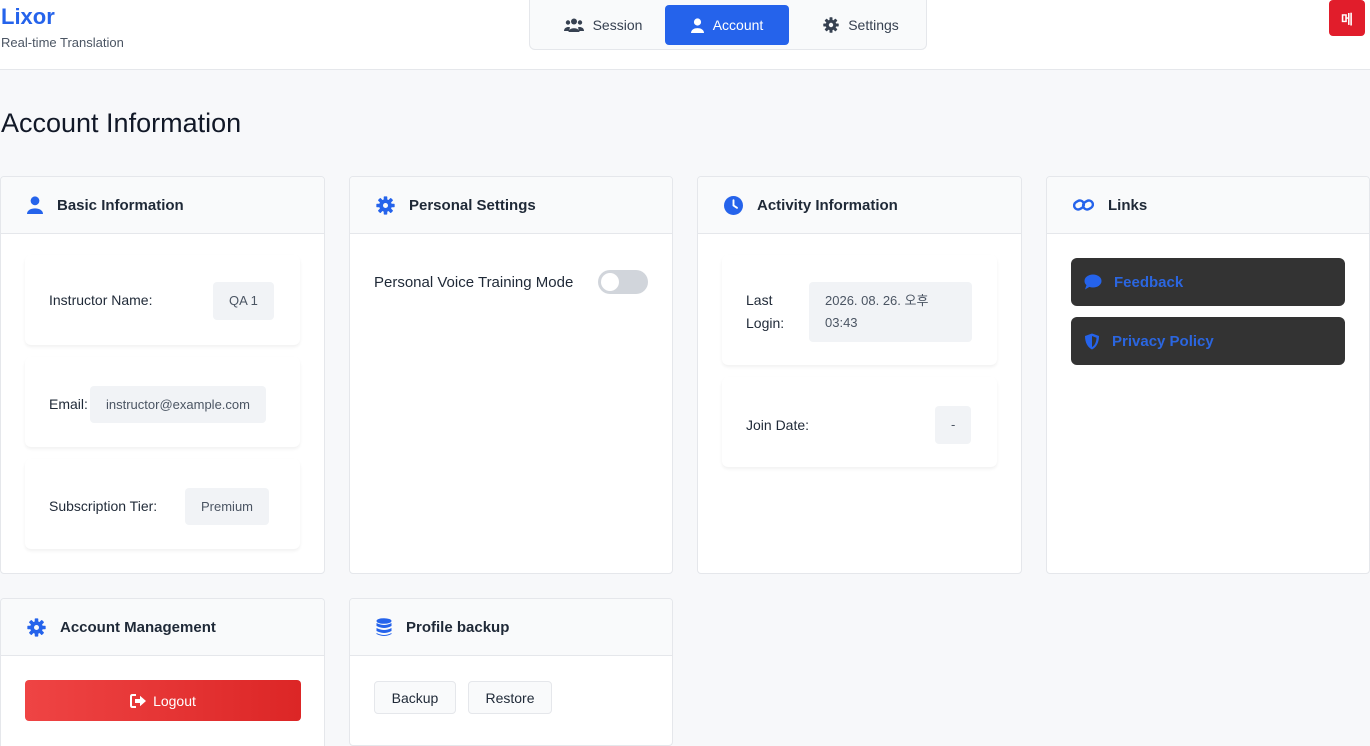 The width and height of the screenshot is (1370, 746). I want to click on tab-account-label: Account, so click(738, 25).